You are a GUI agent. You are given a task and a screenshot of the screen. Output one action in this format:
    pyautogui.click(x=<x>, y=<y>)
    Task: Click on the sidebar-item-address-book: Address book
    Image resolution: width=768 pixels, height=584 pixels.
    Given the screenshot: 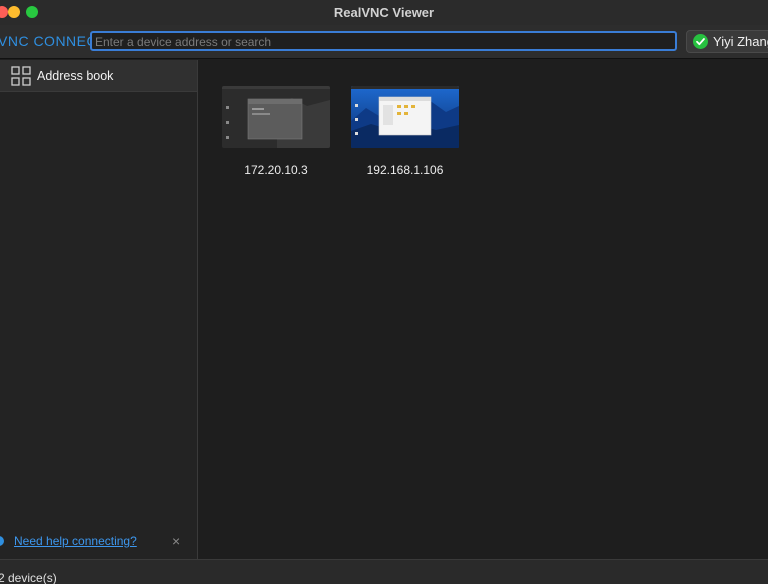 What is the action you would take?
    pyautogui.click(x=98, y=76)
    